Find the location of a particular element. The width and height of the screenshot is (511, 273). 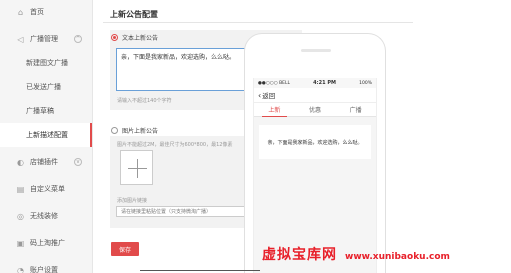

speaker-icon: ◁ is located at coordinates (20, 39).